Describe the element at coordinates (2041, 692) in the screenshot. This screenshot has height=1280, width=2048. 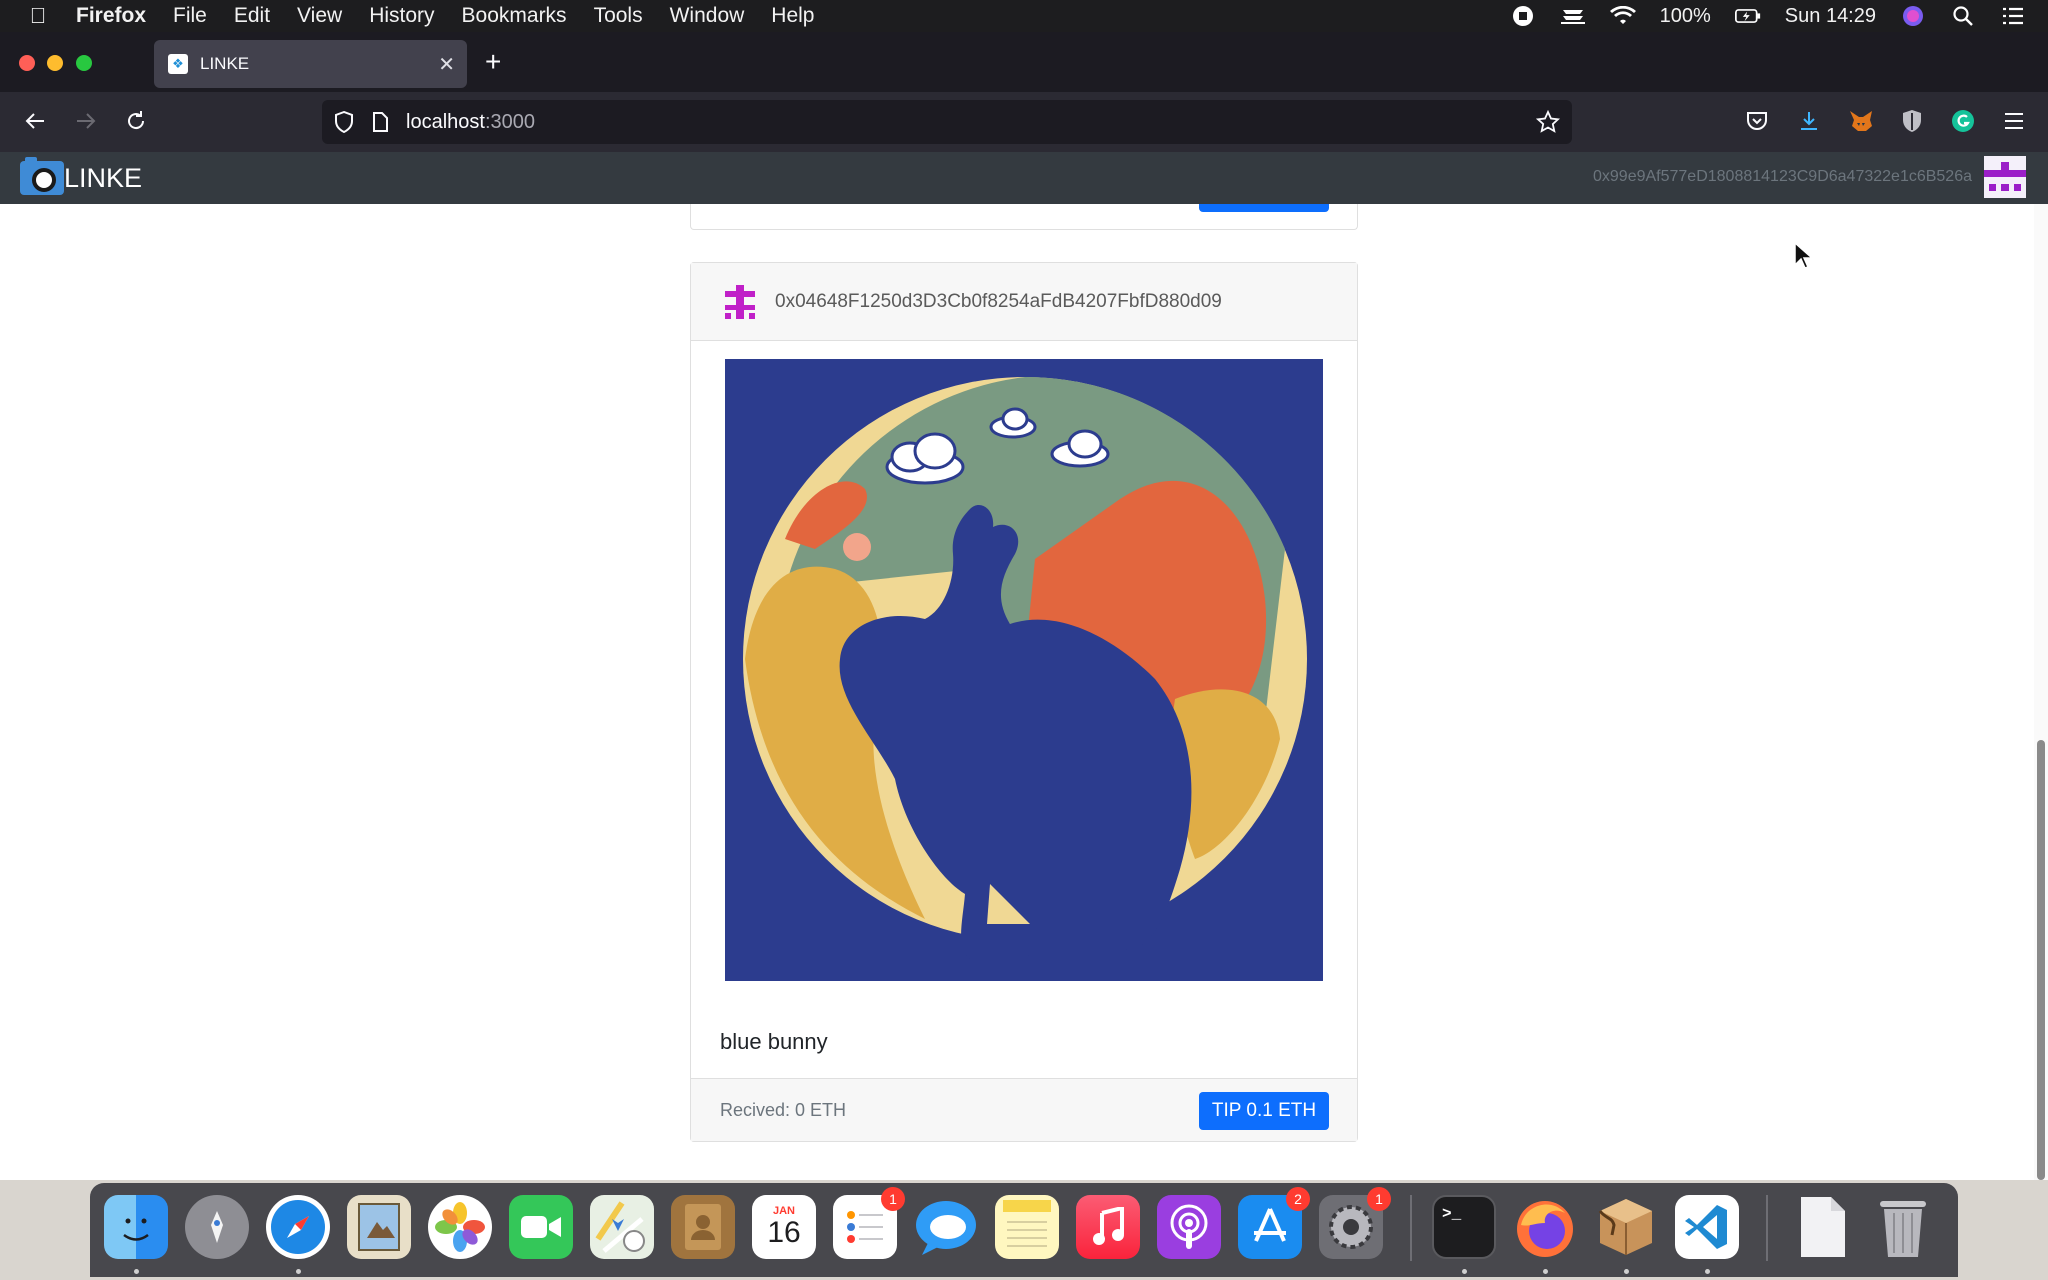
I see `page-scrollbar` at that location.